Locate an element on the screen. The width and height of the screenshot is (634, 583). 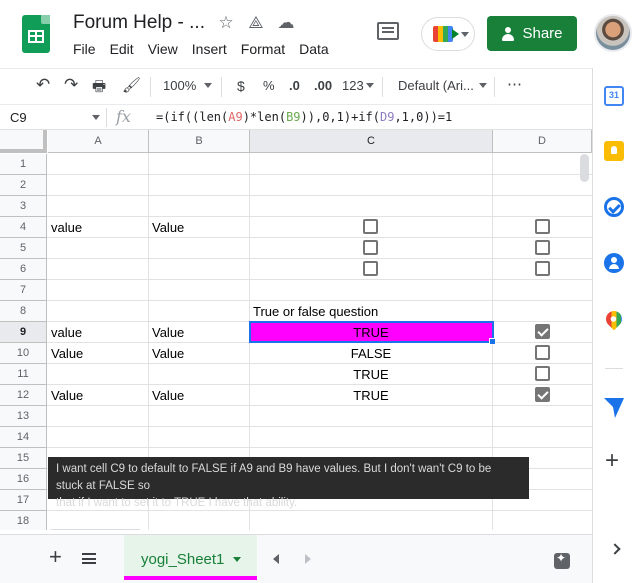
row-header-7: 7 is located at coordinates (23, 290).